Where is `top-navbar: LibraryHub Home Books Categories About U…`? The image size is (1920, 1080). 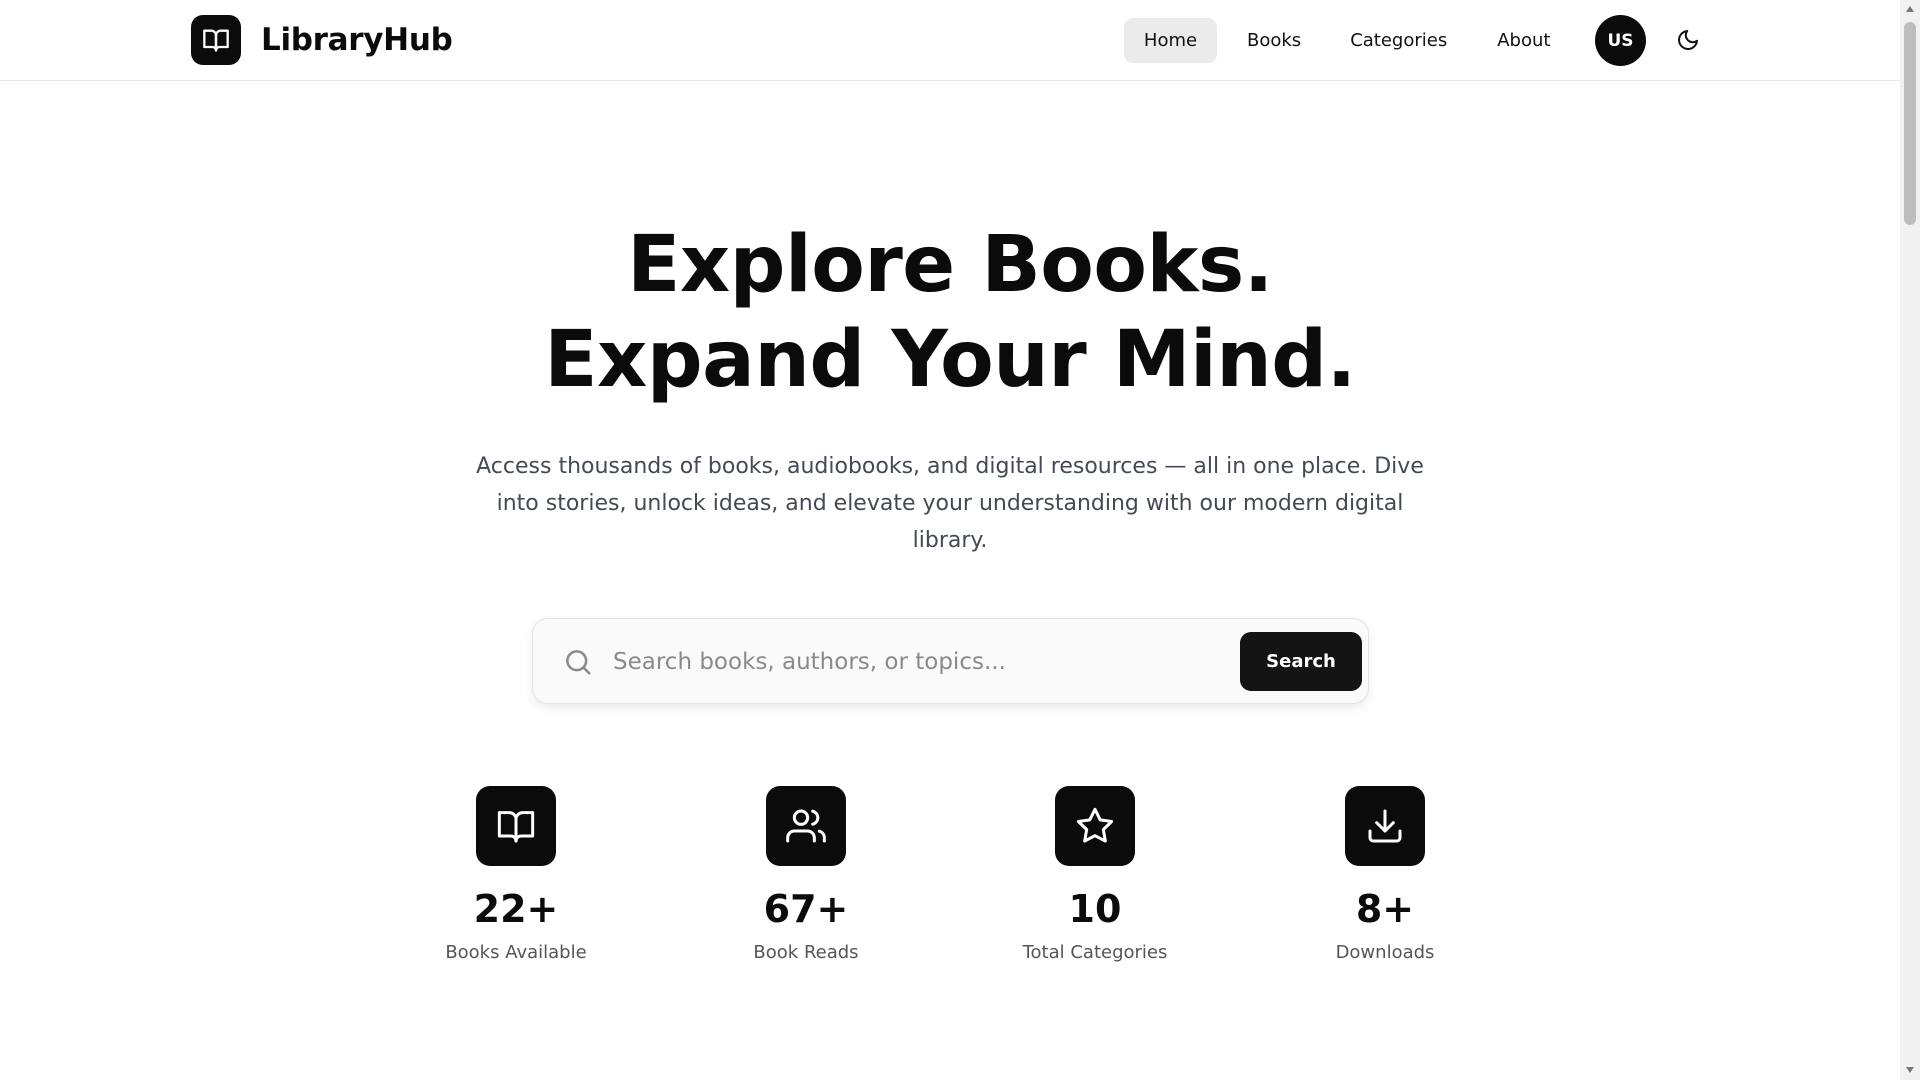
top-navbar: LibraryHub Home Books Categories About U… is located at coordinates (950, 40).